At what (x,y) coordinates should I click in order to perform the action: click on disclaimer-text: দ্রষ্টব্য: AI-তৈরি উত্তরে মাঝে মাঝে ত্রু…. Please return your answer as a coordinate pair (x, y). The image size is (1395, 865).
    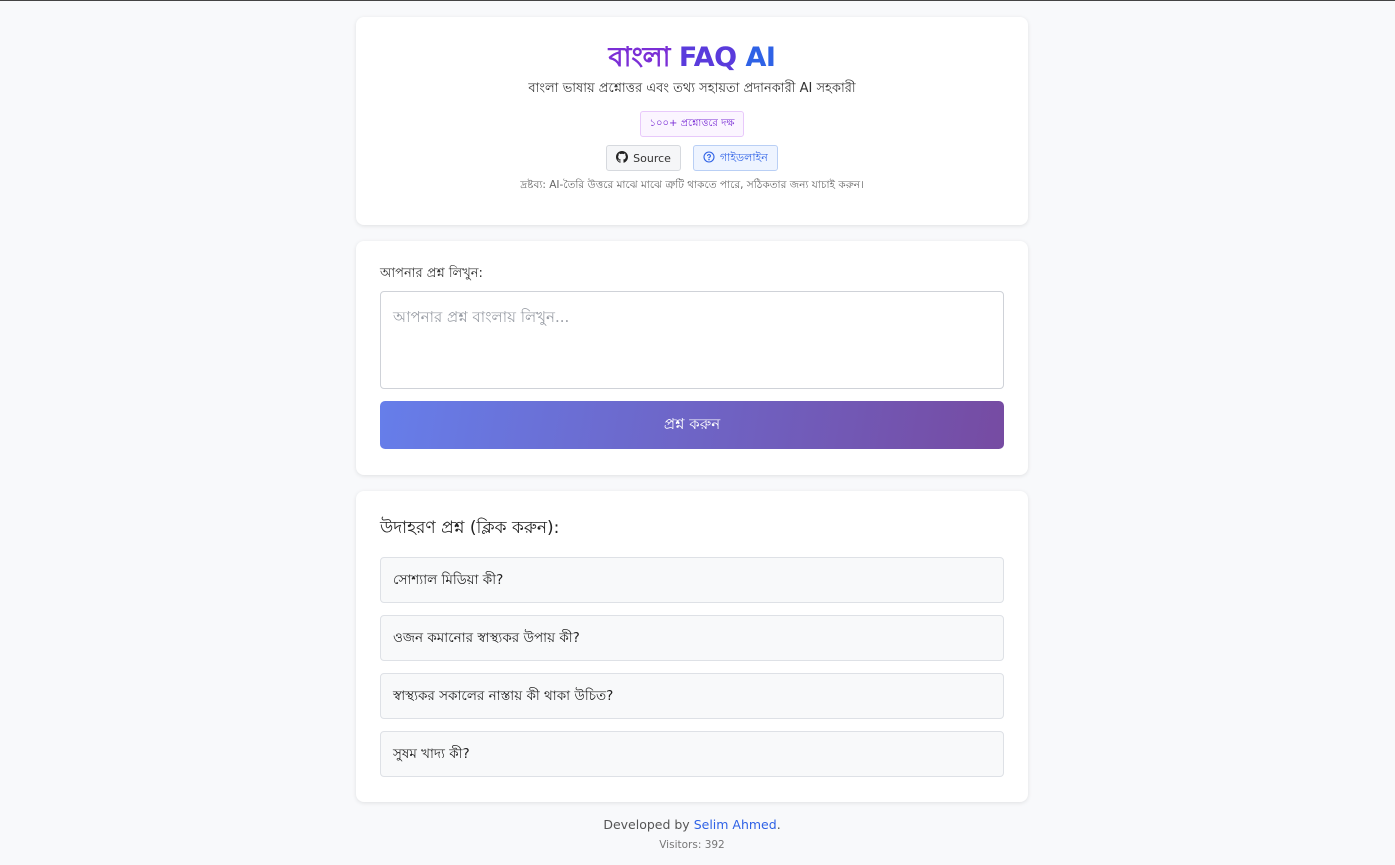
    Looking at the image, I should click on (692, 185).